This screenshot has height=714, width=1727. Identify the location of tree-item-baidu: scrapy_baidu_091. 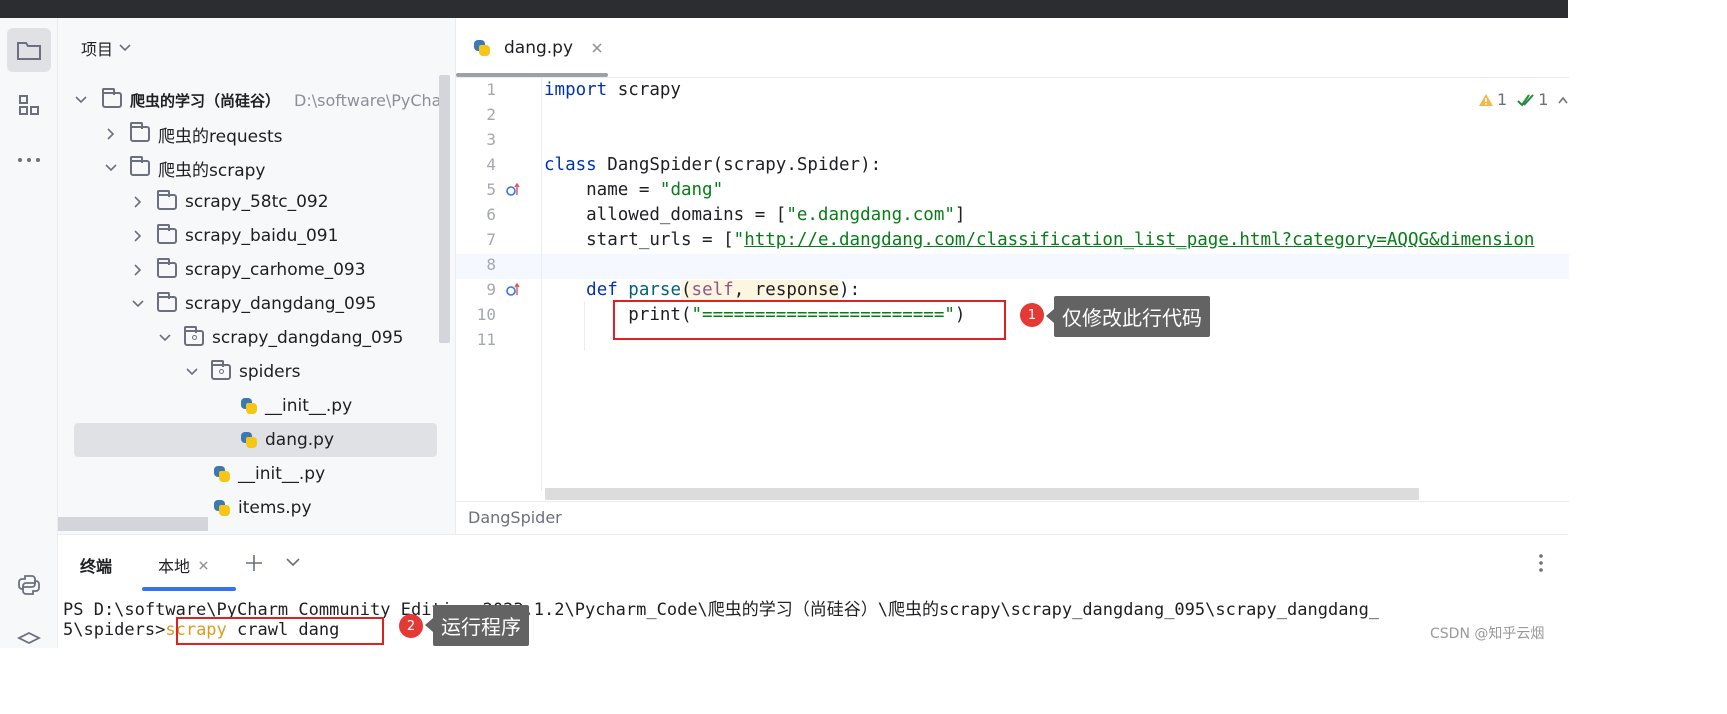
(255, 236).